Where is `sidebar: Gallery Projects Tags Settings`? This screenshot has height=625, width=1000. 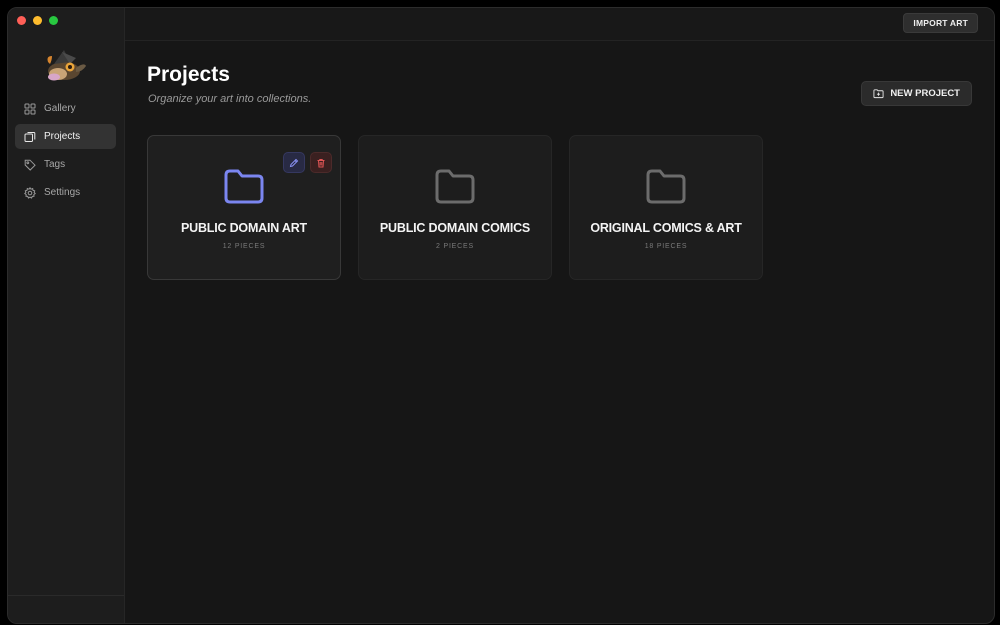
sidebar: Gallery Projects Tags Settings is located at coordinates (66, 315).